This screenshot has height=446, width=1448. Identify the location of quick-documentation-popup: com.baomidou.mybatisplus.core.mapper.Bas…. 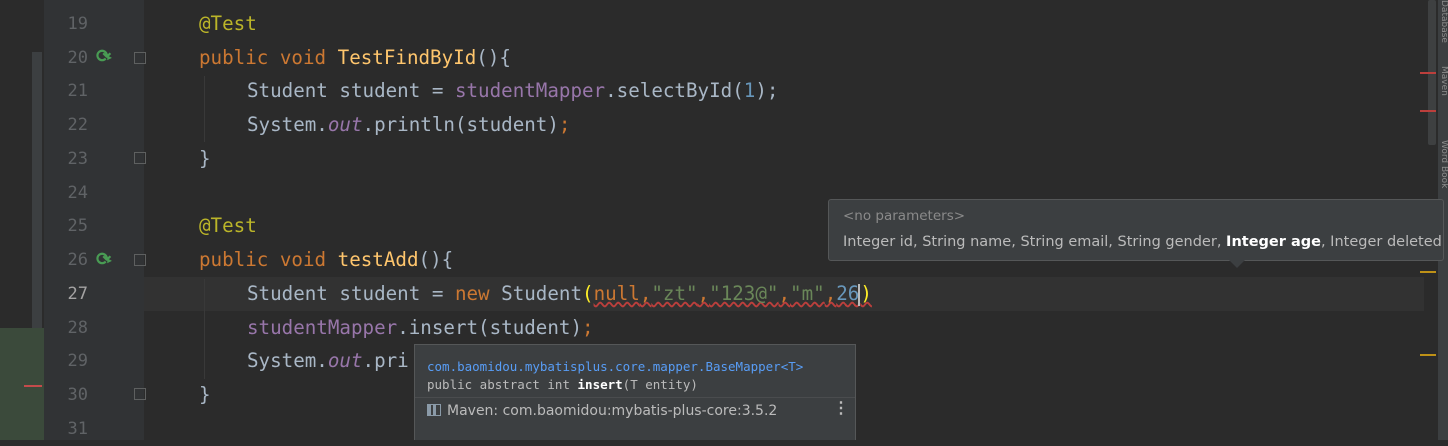
(635, 392).